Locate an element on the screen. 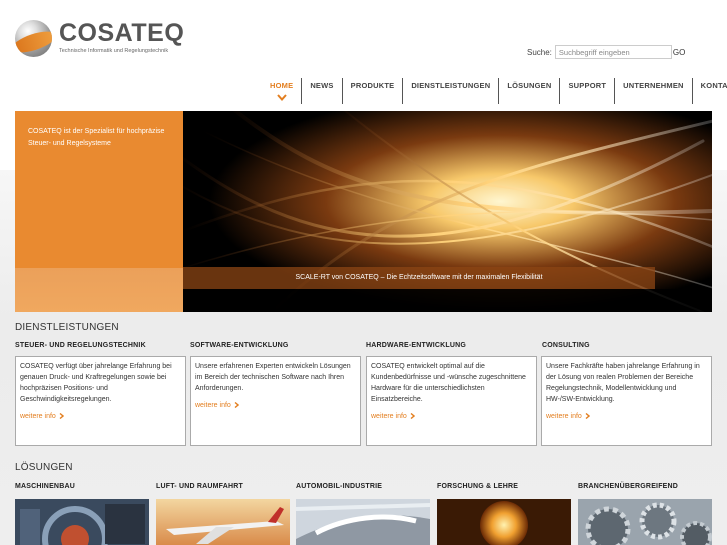 This screenshot has width=727, height=545. nav-item-label: UNTERNEHMEN is located at coordinates (653, 85).